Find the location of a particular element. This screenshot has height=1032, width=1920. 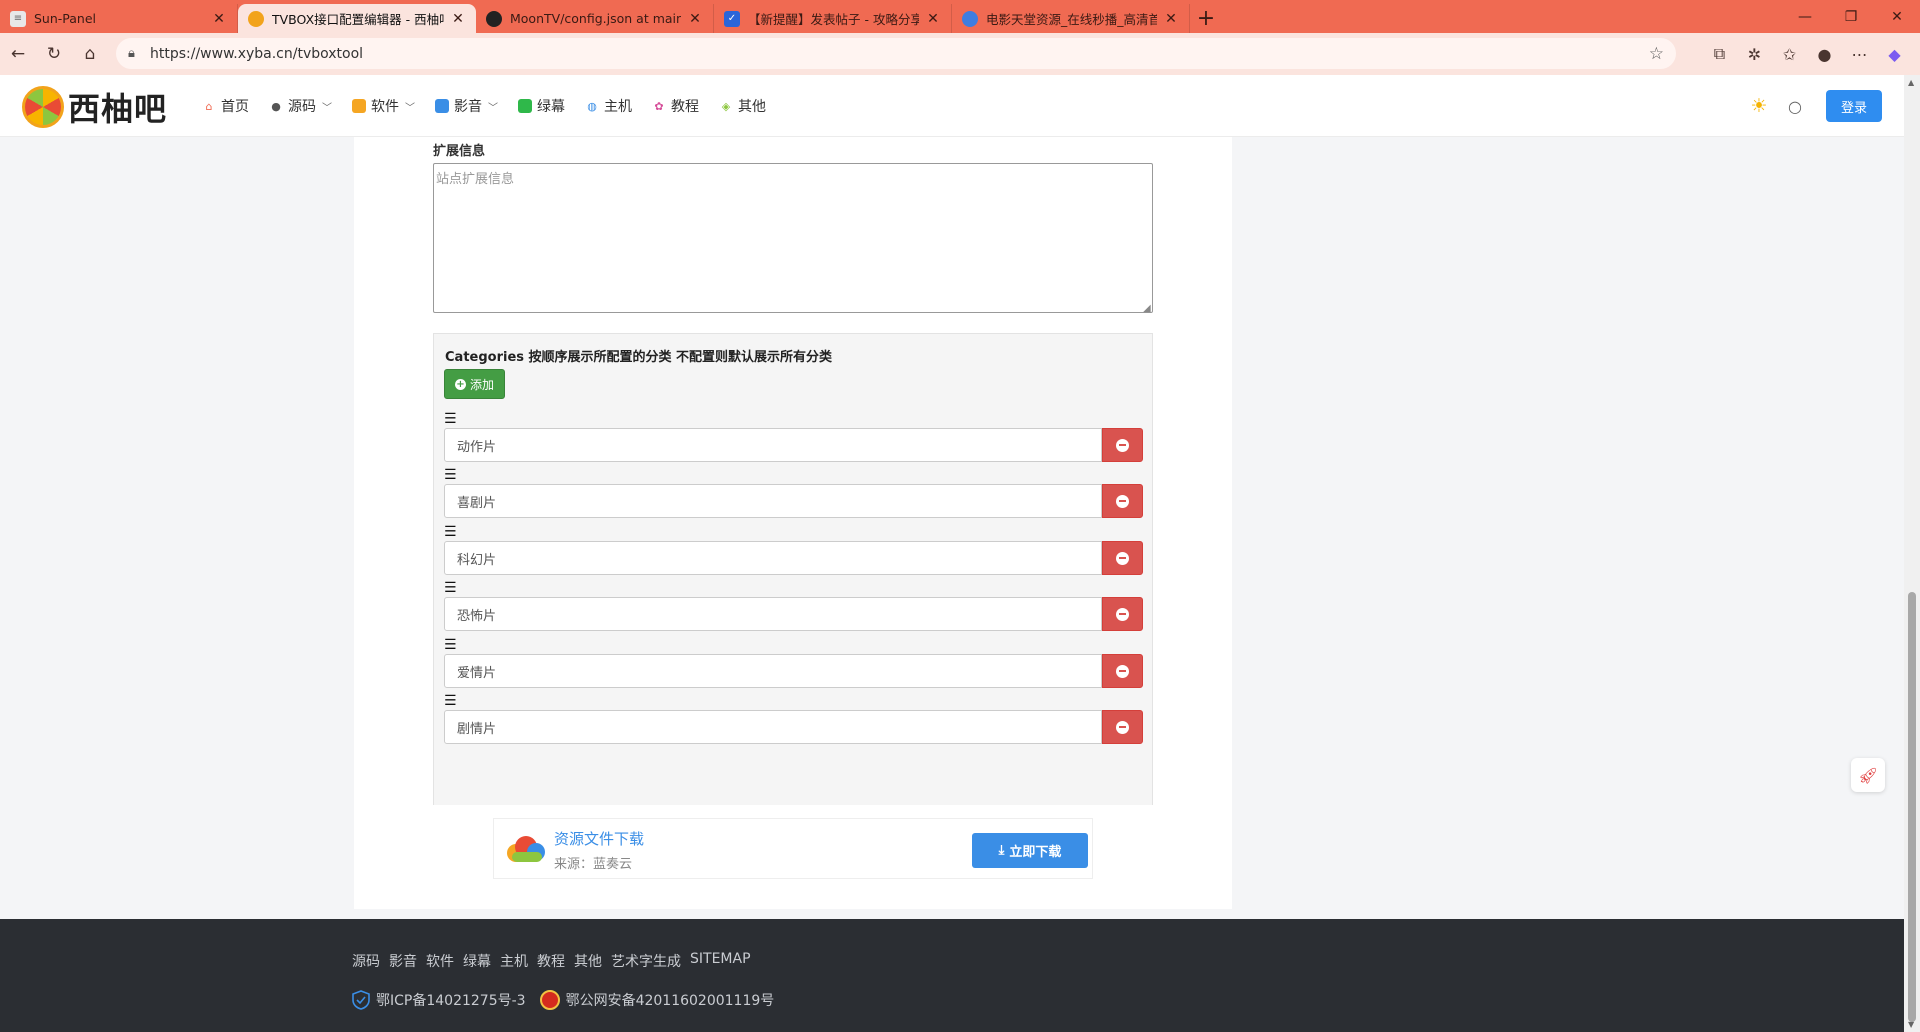

github-favicon-icon is located at coordinates (494, 18).